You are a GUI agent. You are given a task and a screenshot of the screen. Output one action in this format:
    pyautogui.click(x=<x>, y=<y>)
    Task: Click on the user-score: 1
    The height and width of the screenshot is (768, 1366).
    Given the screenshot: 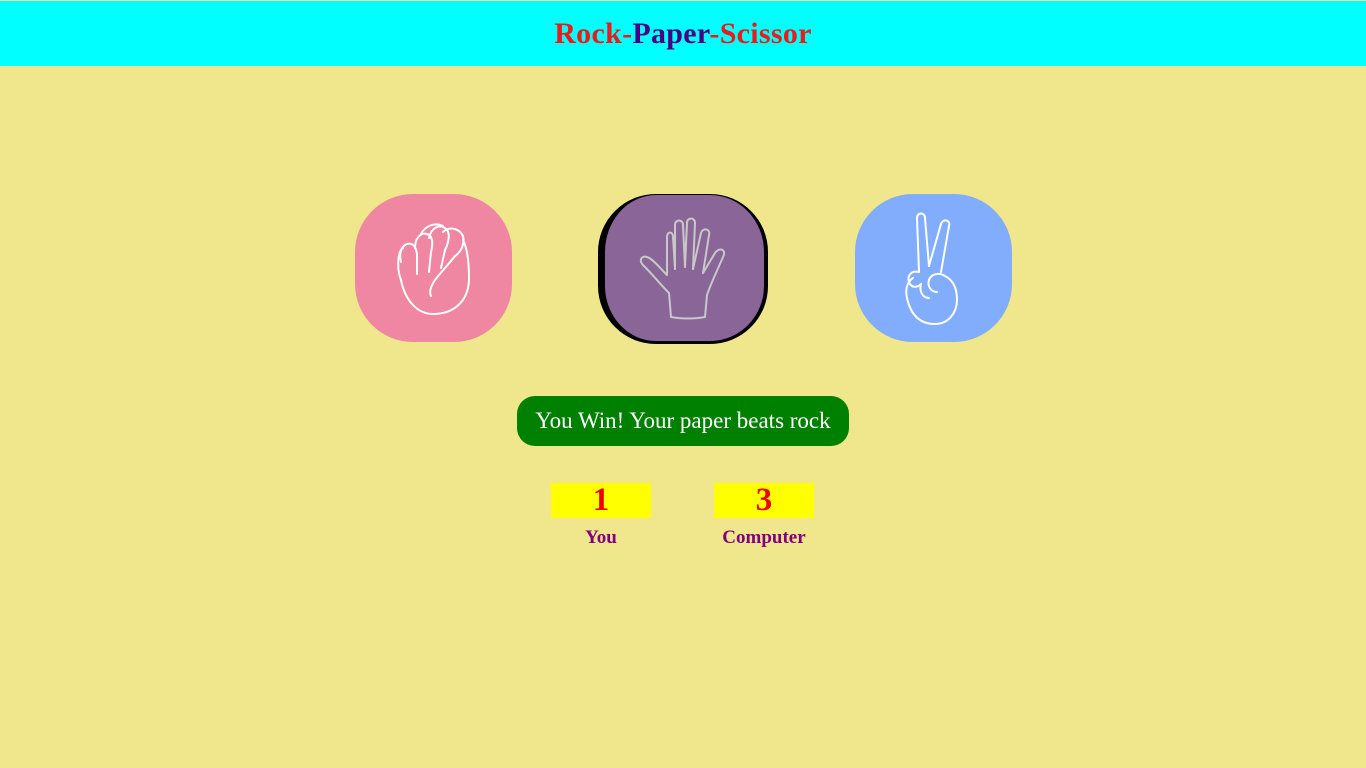 What is the action you would take?
    pyautogui.click(x=601, y=500)
    